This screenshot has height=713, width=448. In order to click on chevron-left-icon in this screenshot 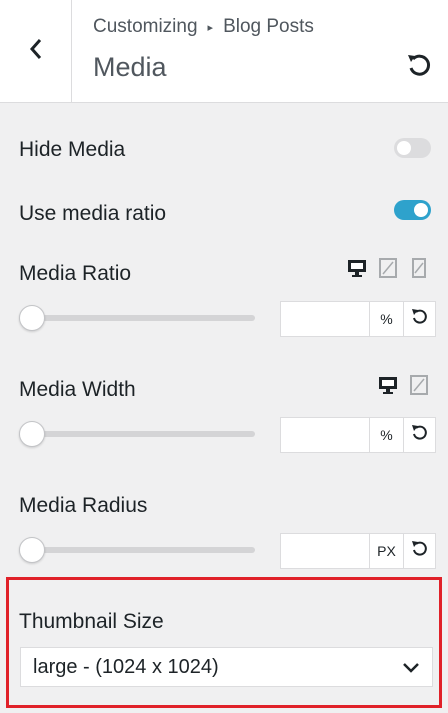, I will do `click(36, 51)`.